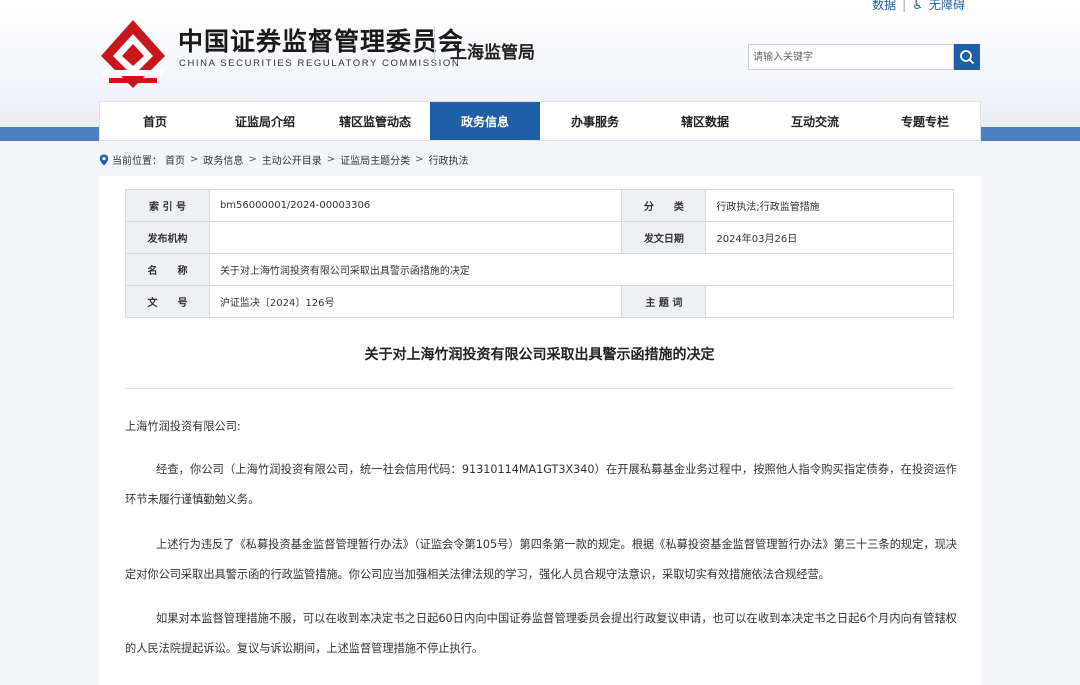 Image resolution: width=1080 pixels, height=685 pixels. I want to click on nav-item-topics: 专题专栏, so click(925, 121).